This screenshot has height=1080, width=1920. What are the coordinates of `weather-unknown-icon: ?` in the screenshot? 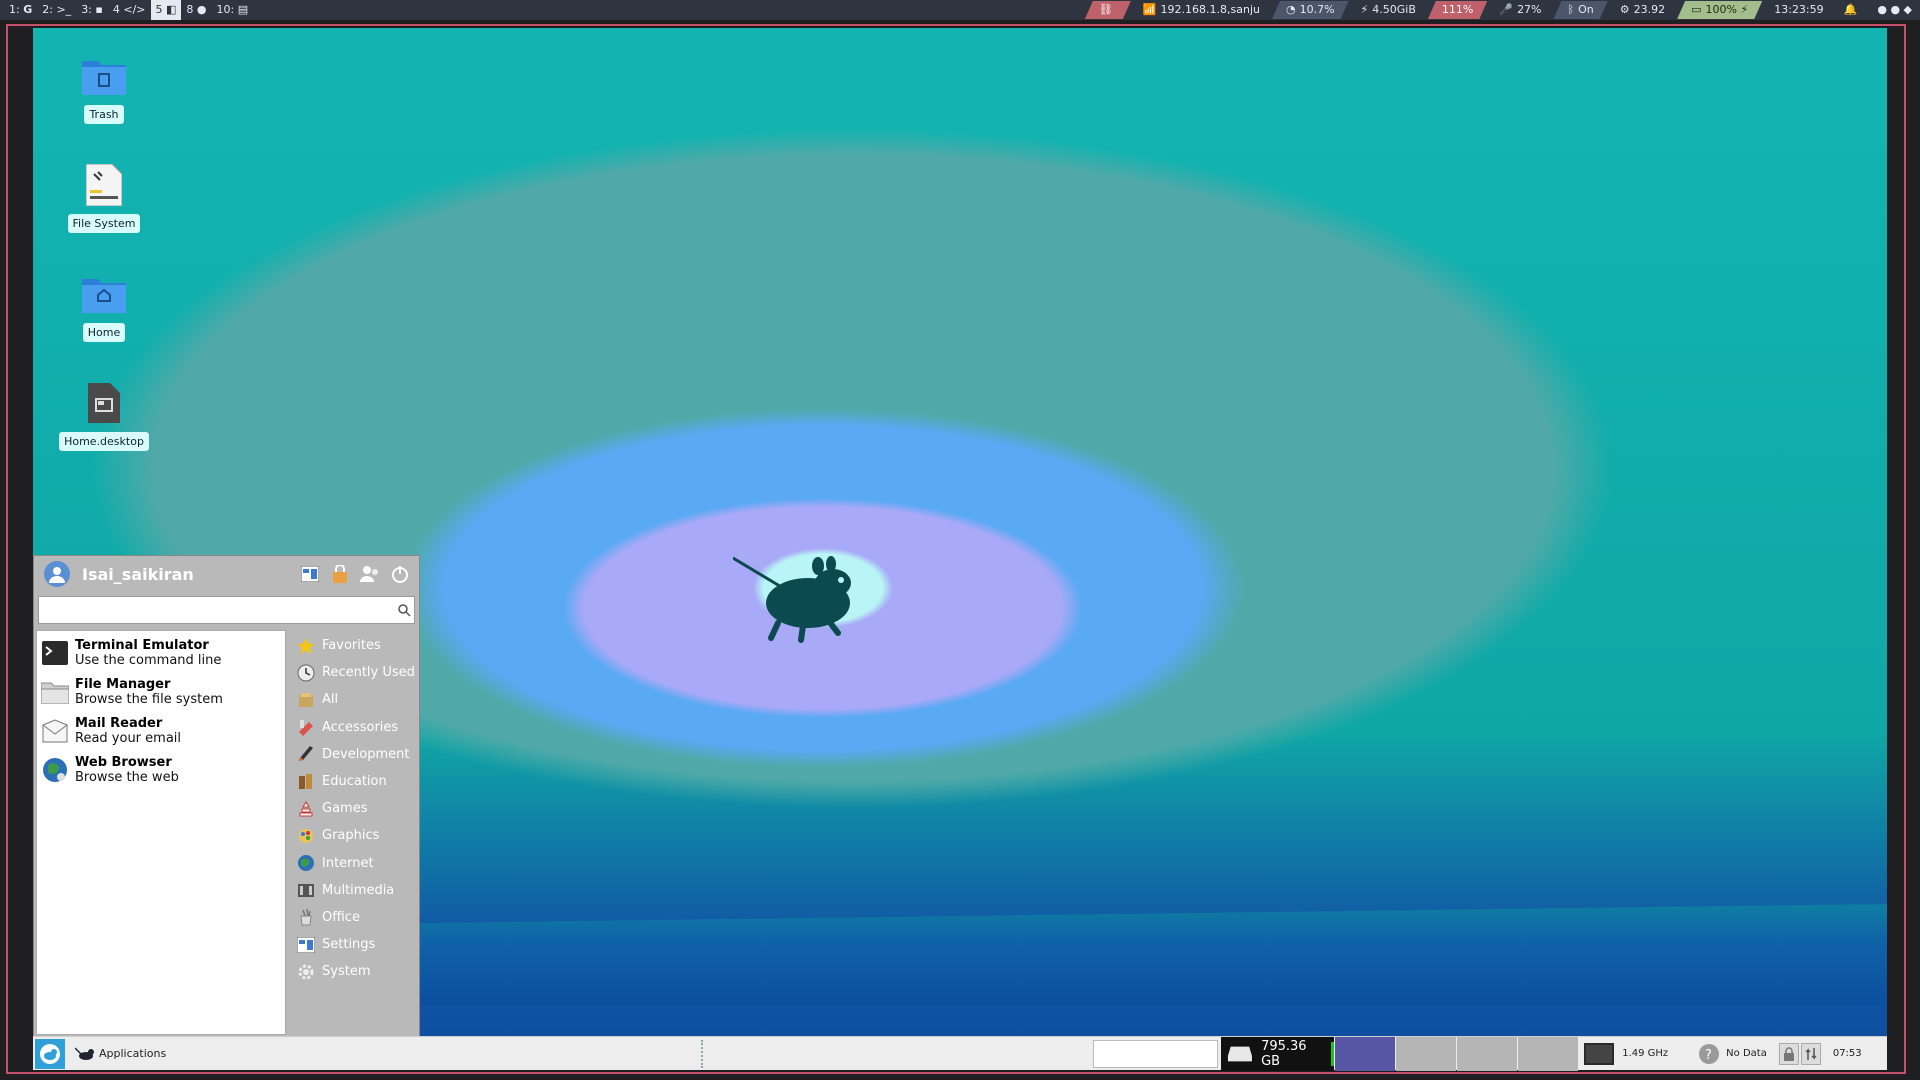 It's located at (1709, 1053).